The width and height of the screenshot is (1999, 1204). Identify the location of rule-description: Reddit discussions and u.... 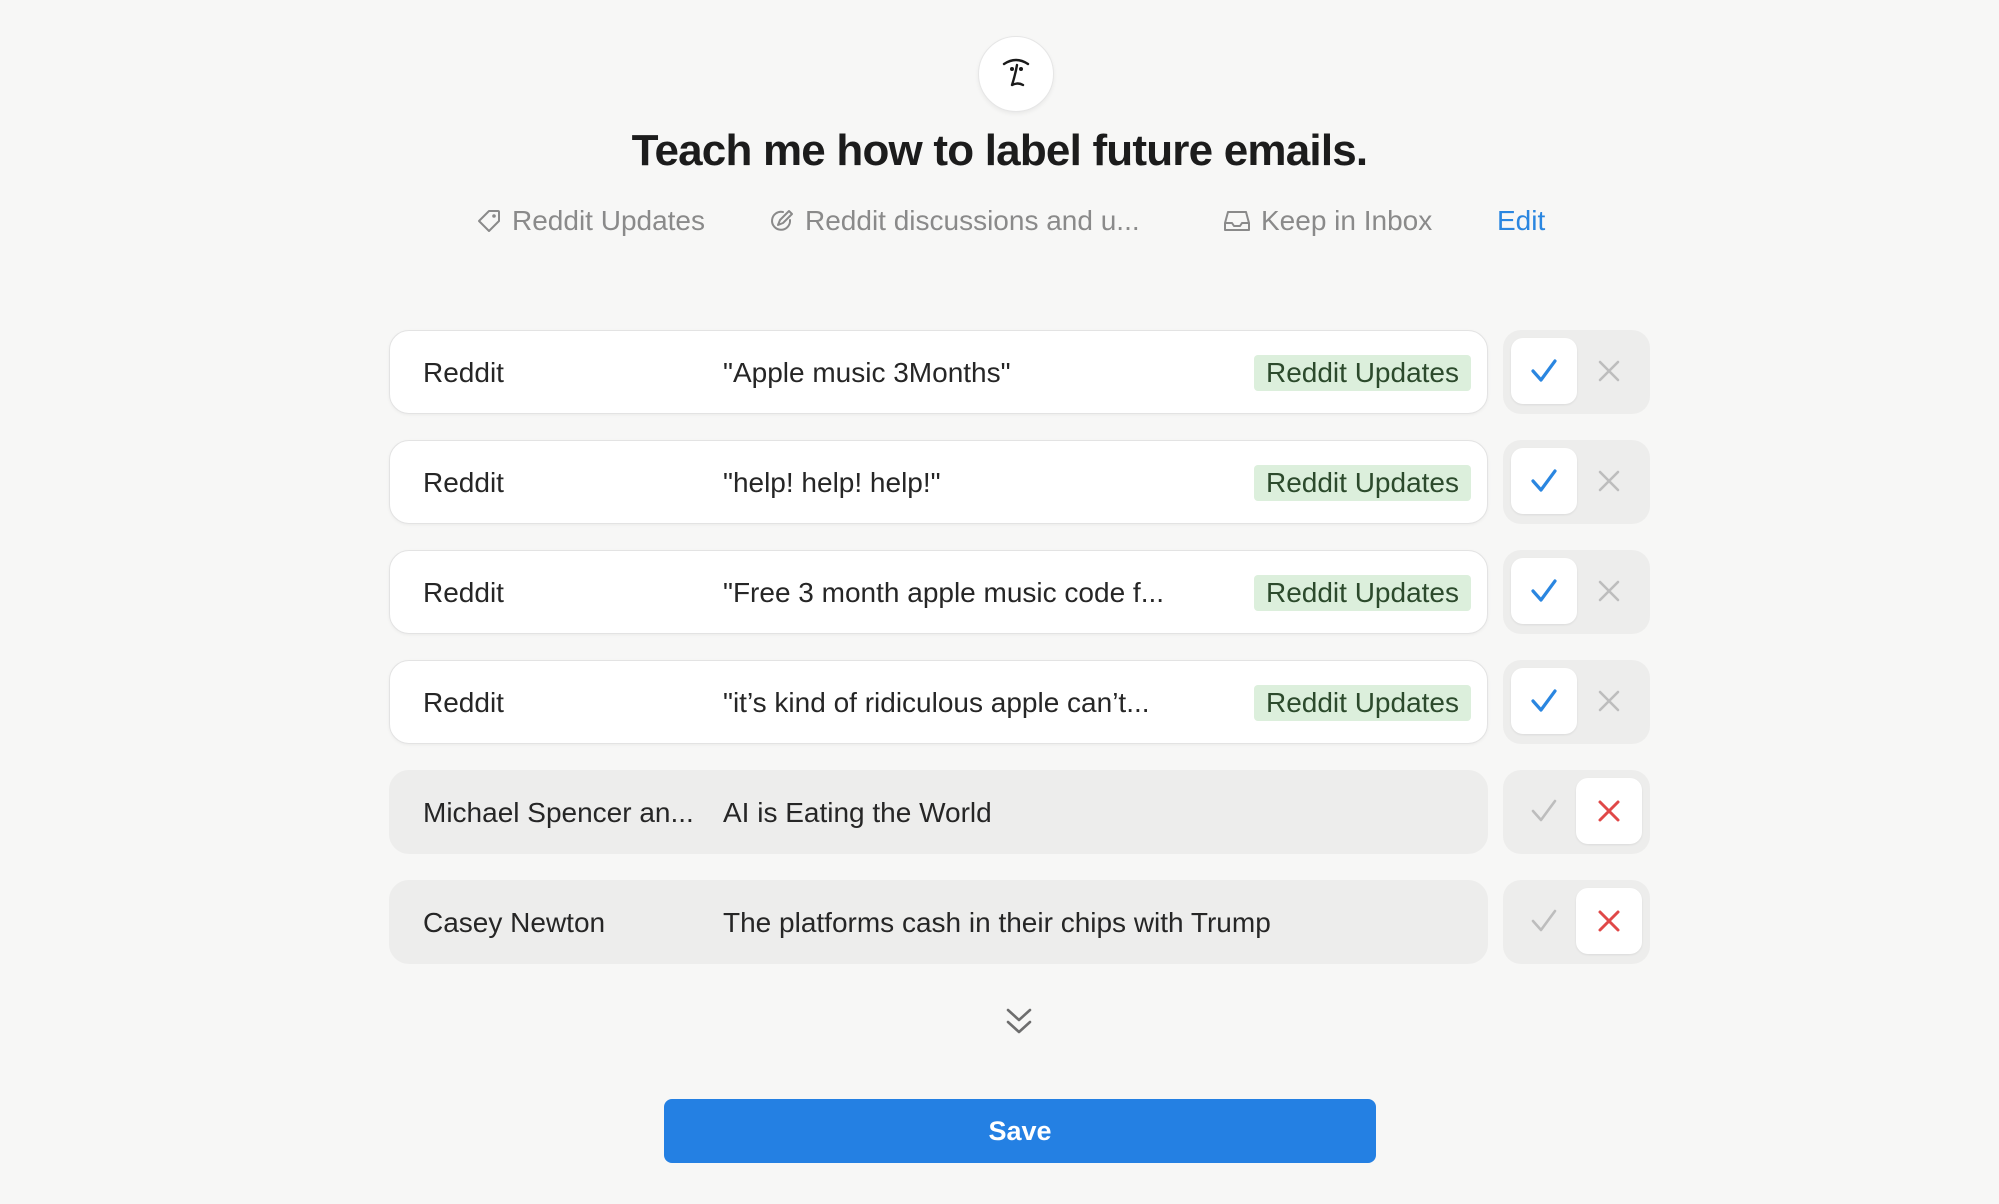
(954, 221).